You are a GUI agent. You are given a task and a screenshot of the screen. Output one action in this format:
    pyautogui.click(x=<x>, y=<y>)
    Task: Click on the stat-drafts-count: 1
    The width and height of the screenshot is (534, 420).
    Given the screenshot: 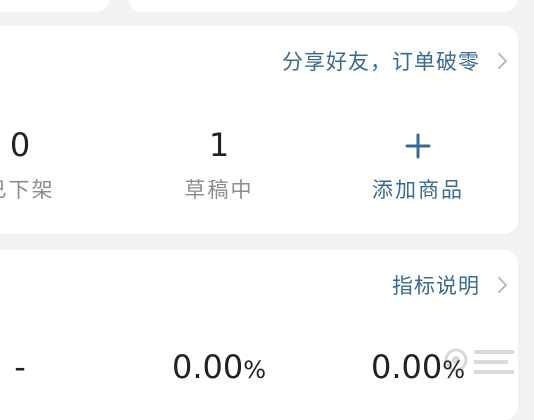 What is the action you would take?
    pyautogui.click(x=219, y=145)
    